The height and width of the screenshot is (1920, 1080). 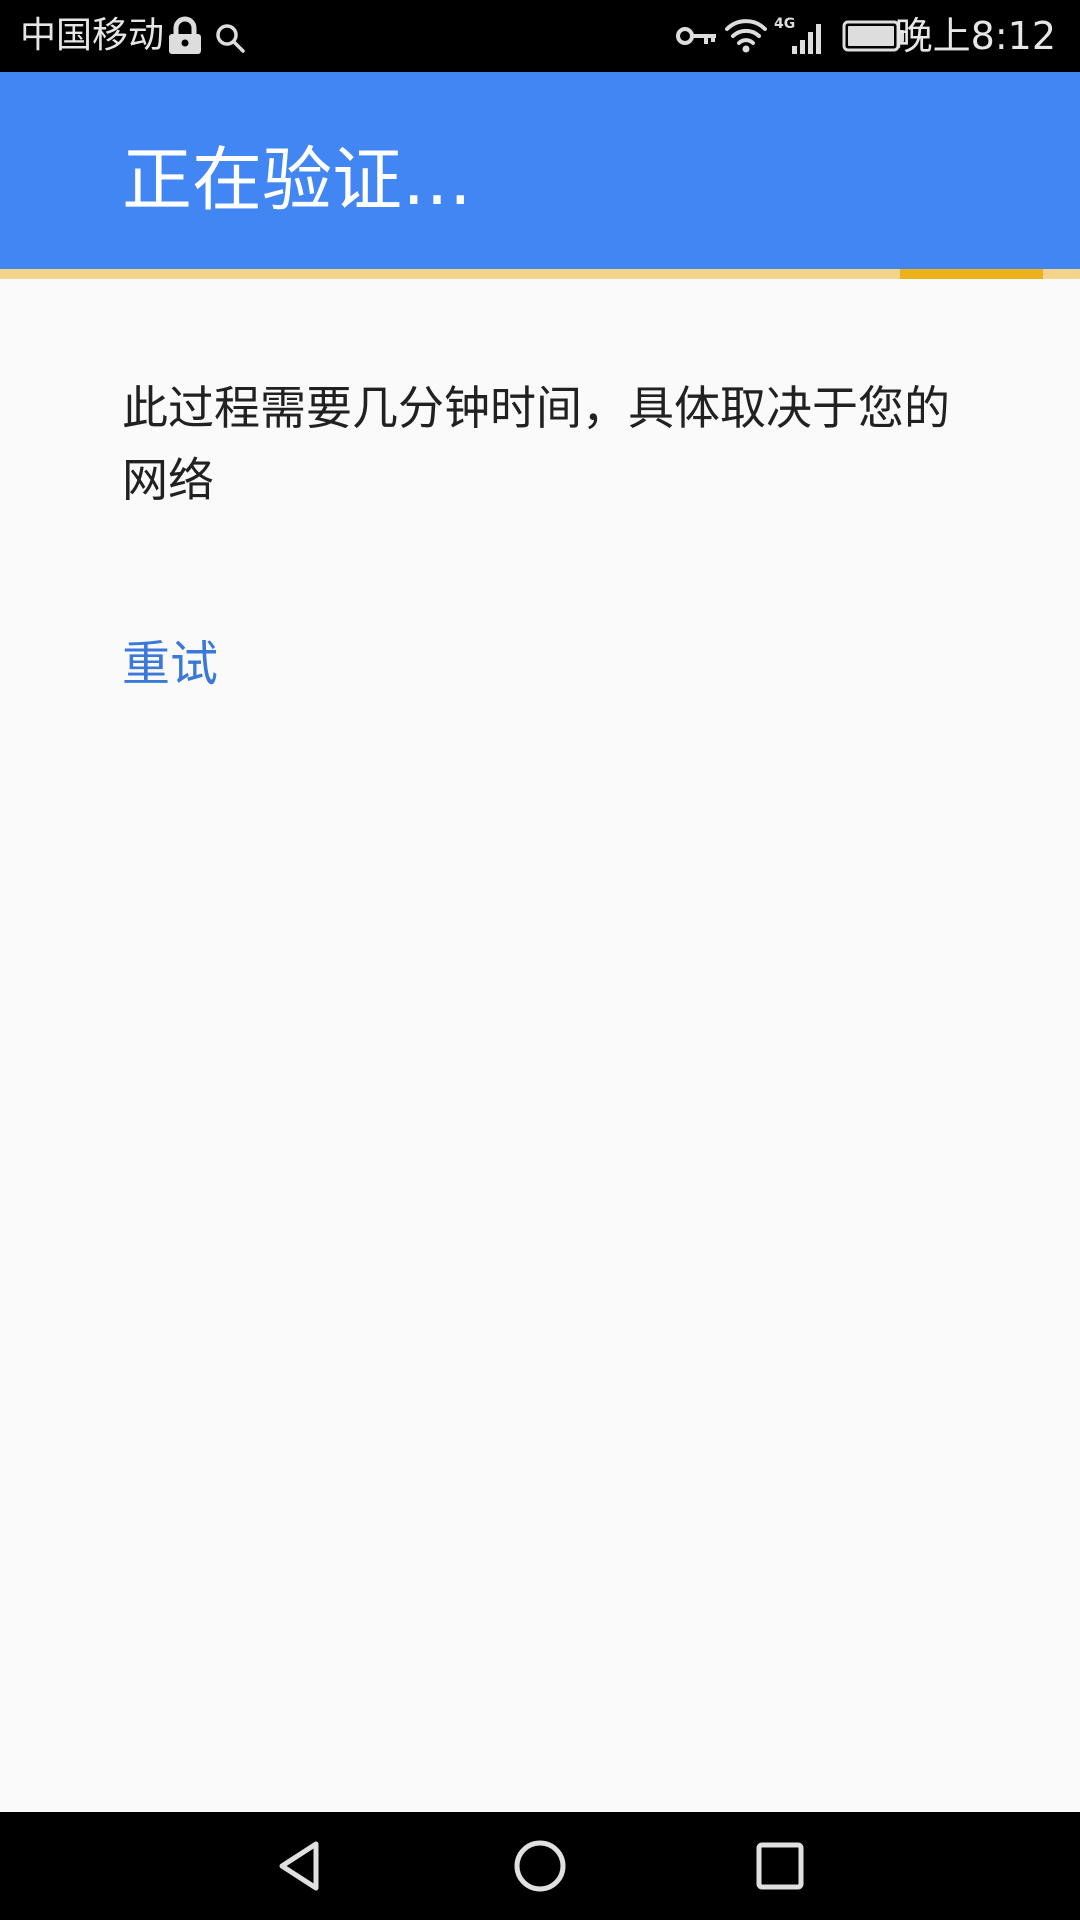 What do you see at coordinates (536, 444) in the screenshot?
I see `verification-message: 此过程需要几分钟时间，具体取决于您的网络` at bounding box center [536, 444].